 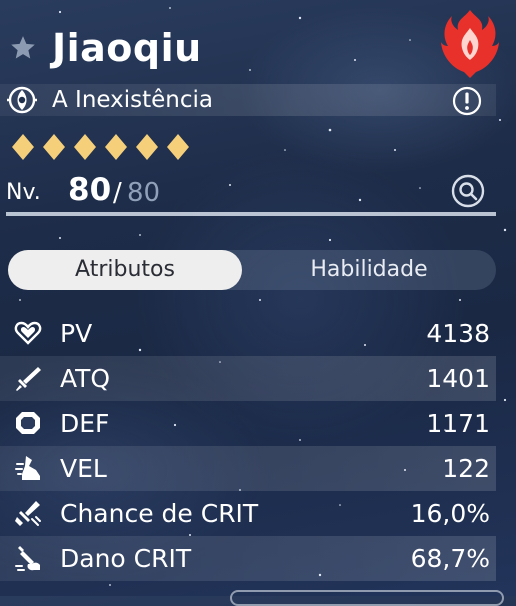 I want to click on stat-row-crit-rate: Chance de CRIT 16,0%, so click(x=248, y=513).